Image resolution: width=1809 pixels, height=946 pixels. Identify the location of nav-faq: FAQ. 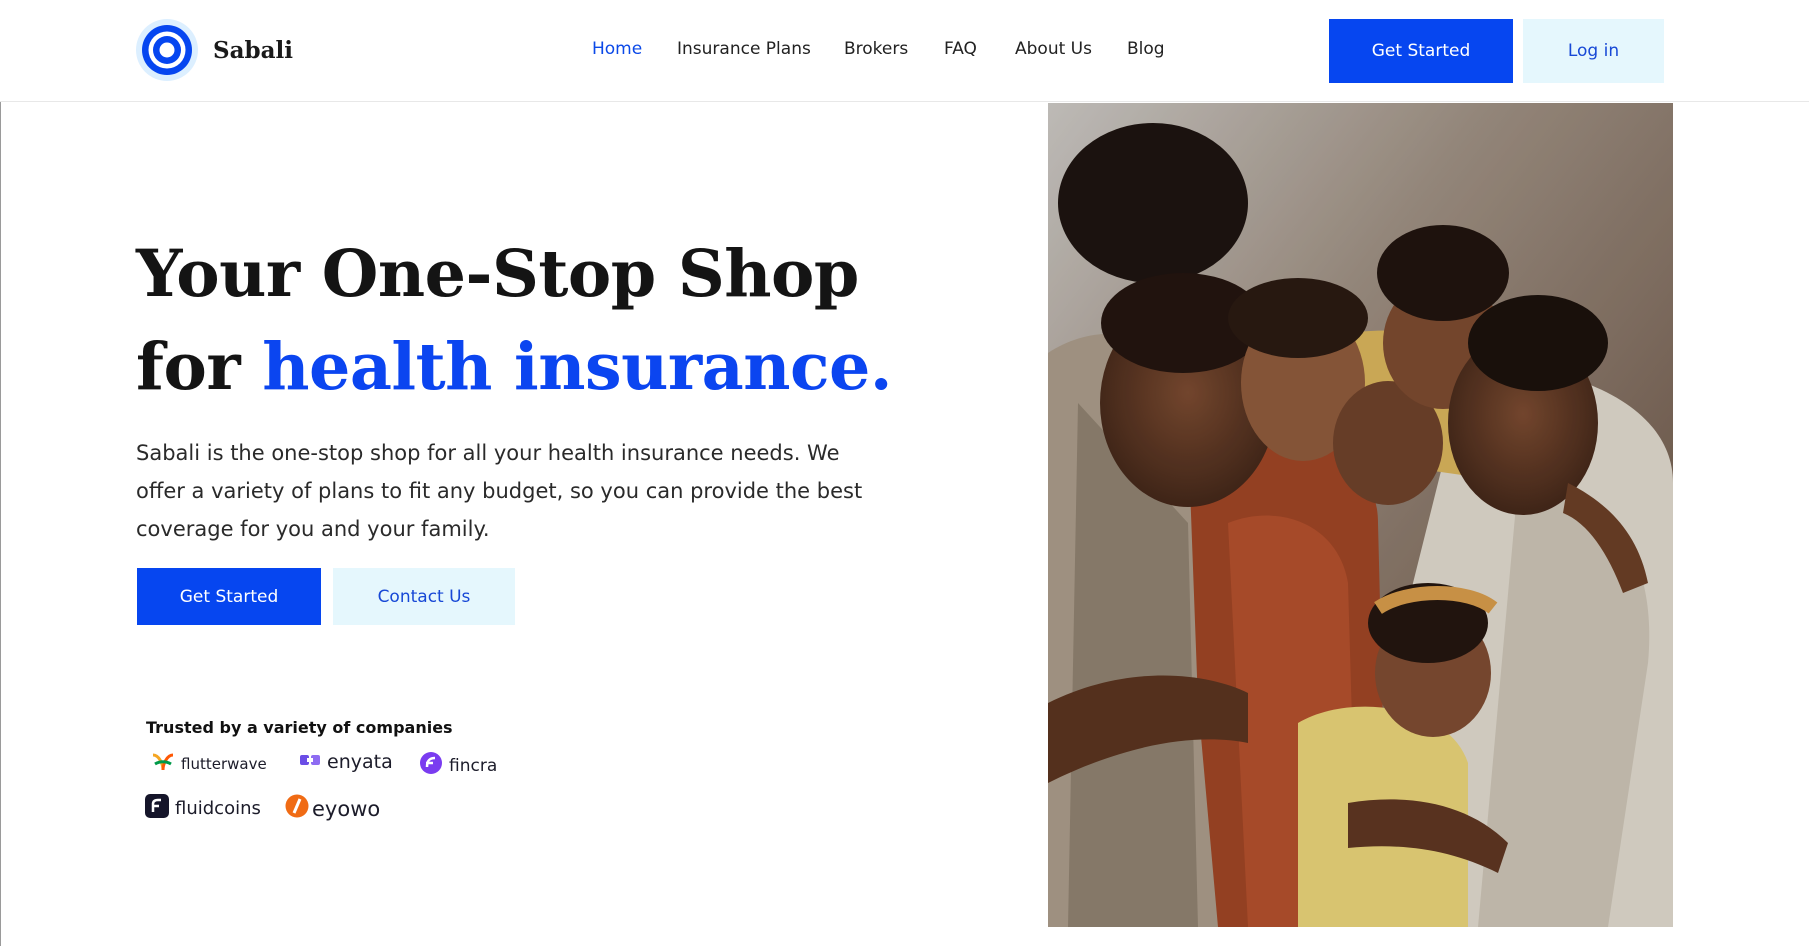
(960, 49).